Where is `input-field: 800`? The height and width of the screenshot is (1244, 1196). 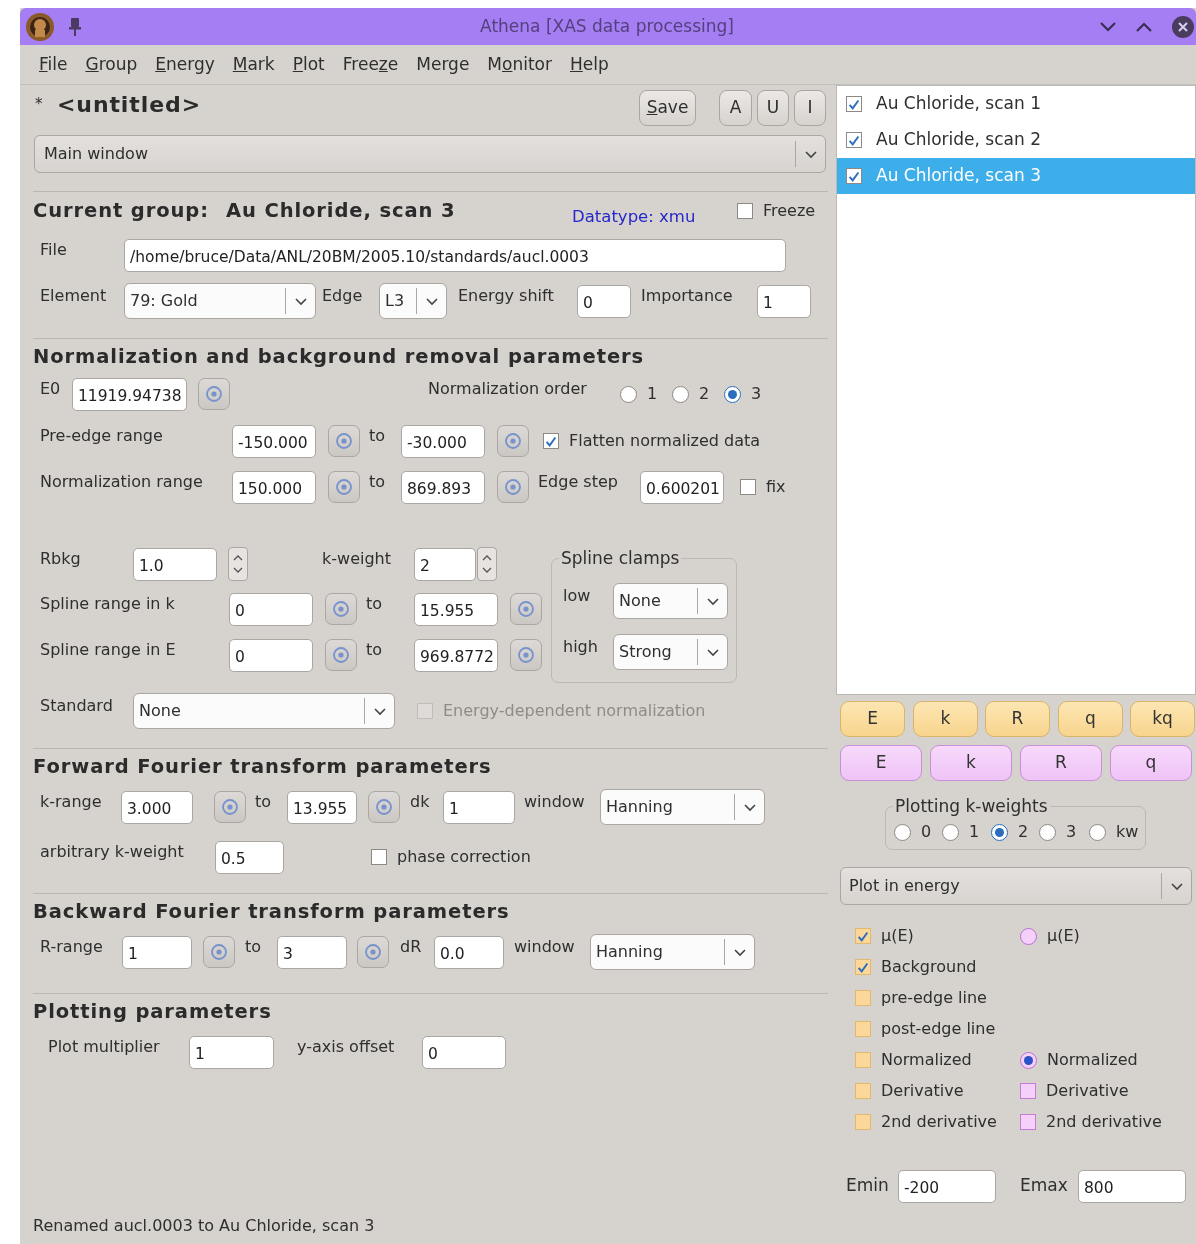 input-field: 800 is located at coordinates (1132, 1186).